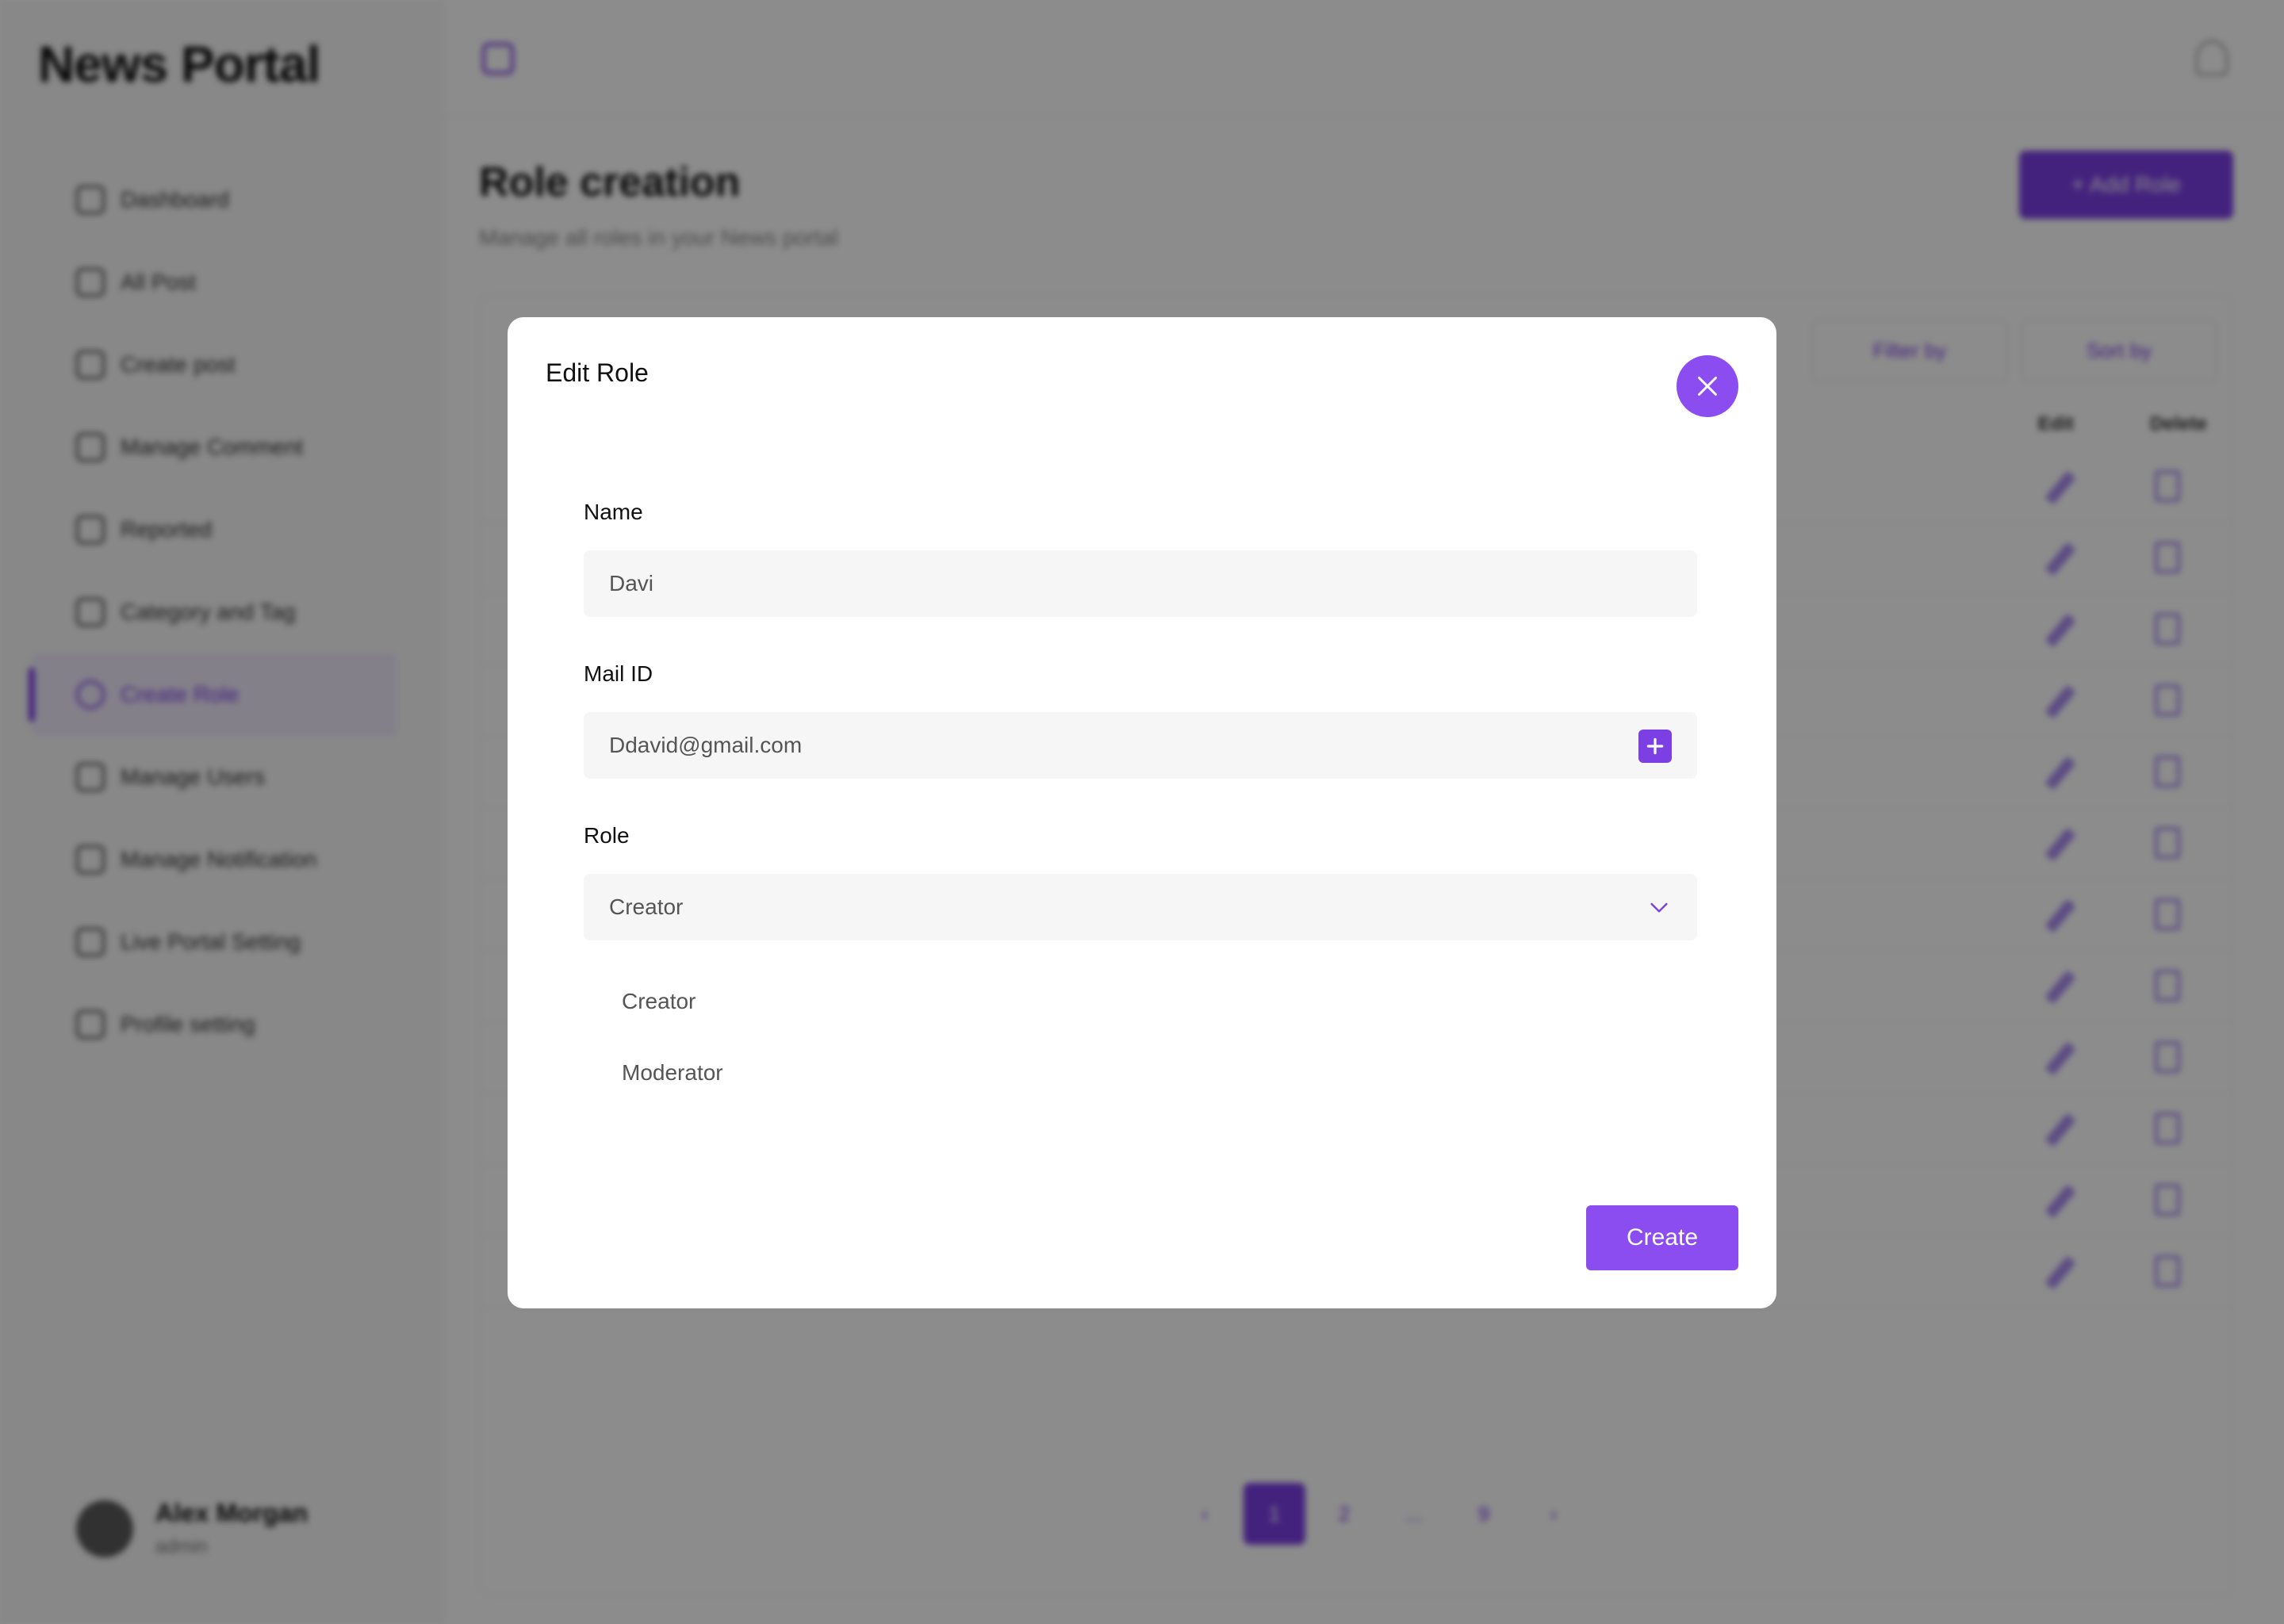 Image resolution: width=2284 pixels, height=1624 pixels. I want to click on plus-icon, so click(1655, 746).